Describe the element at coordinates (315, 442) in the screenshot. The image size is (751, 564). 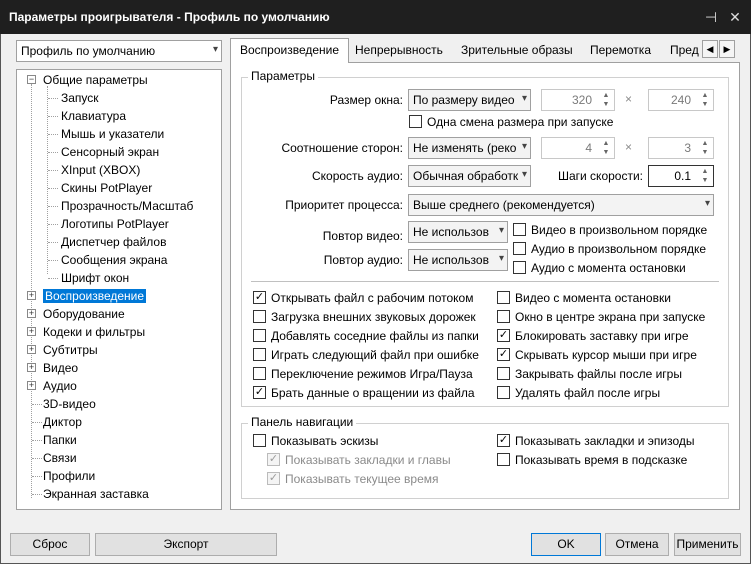
I see `show-thumbs-checkbox: Показывать эскизы` at that location.